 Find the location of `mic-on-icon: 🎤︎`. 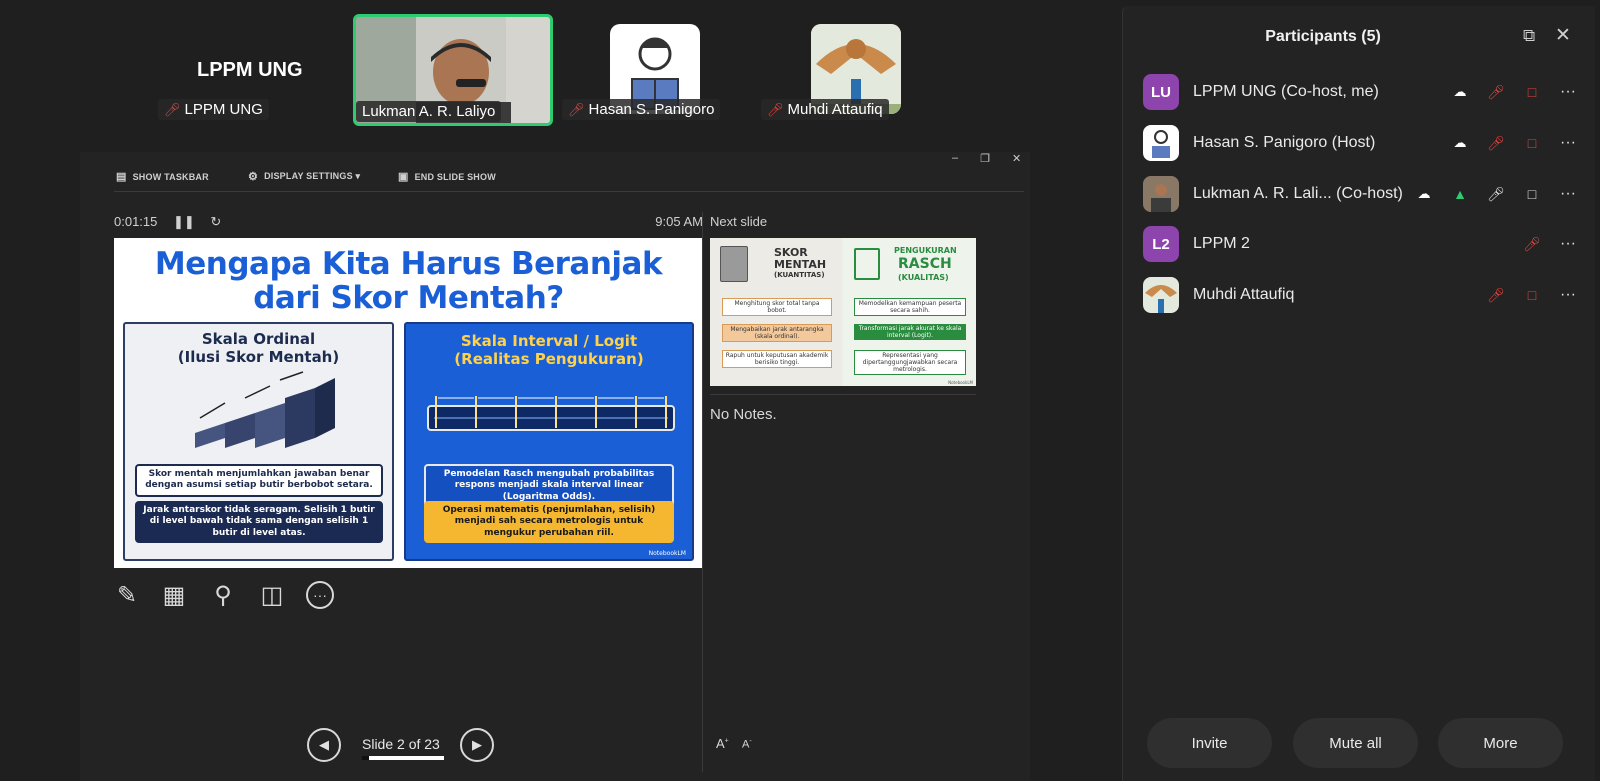

mic-on-icon: 🎤︎ is located at coordinates (1496, 194).